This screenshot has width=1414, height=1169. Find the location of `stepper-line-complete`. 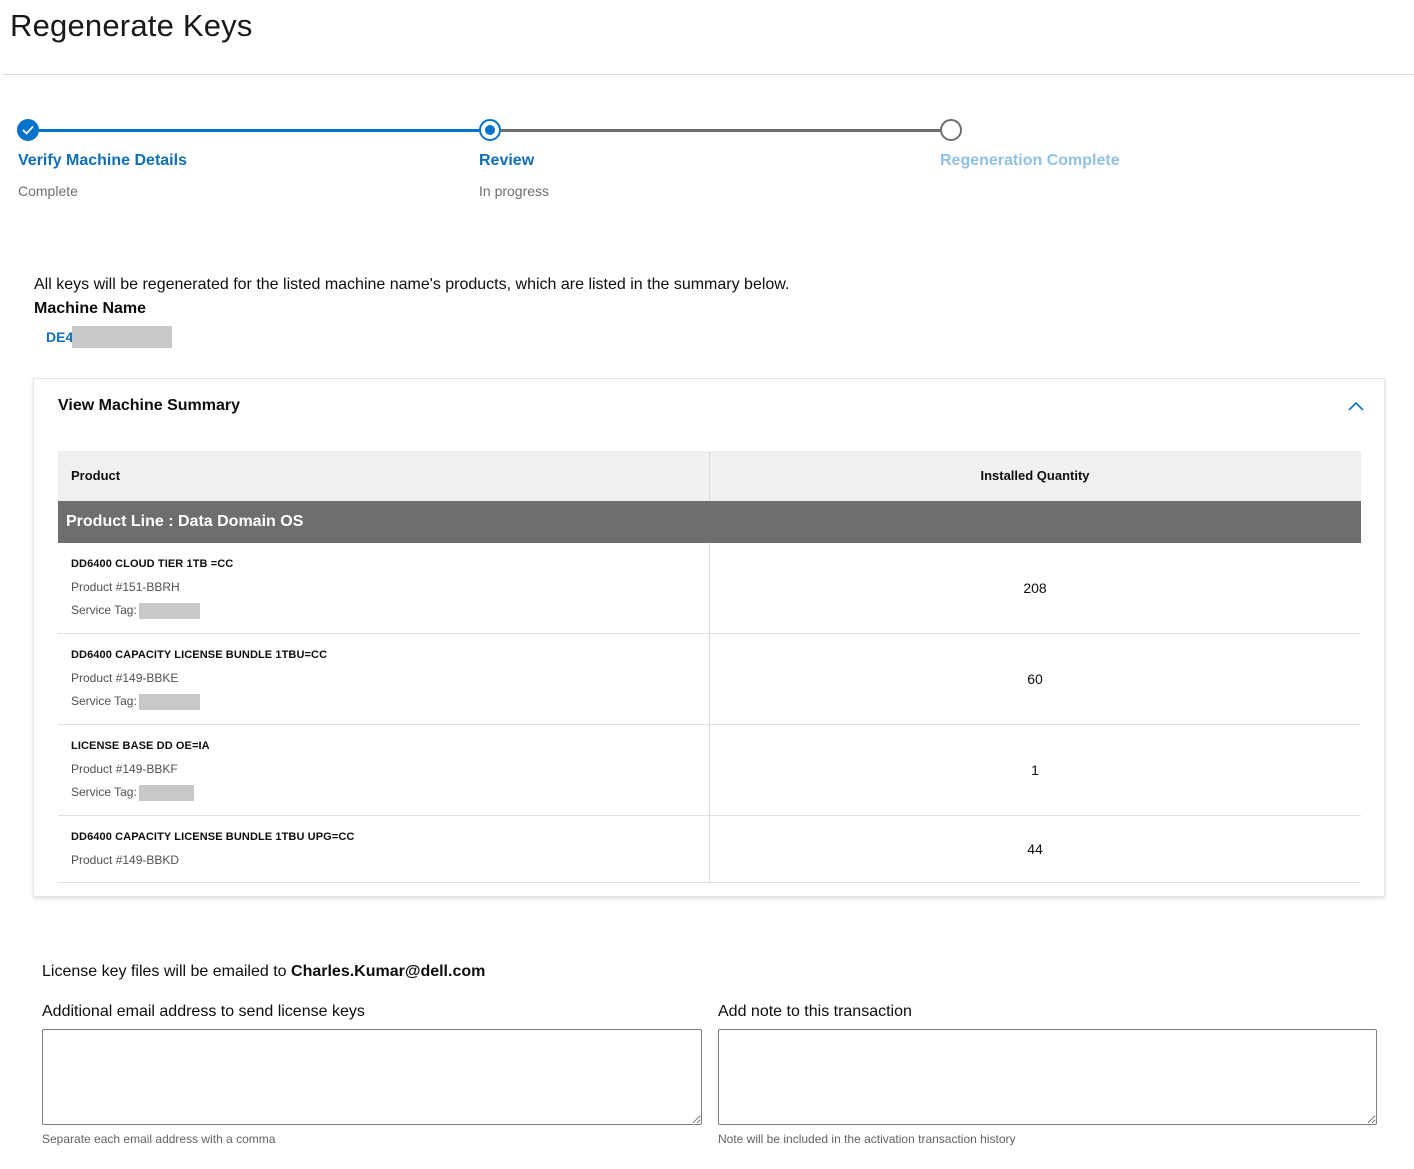

stepper-line-complete is located at coordinates (259, 130).